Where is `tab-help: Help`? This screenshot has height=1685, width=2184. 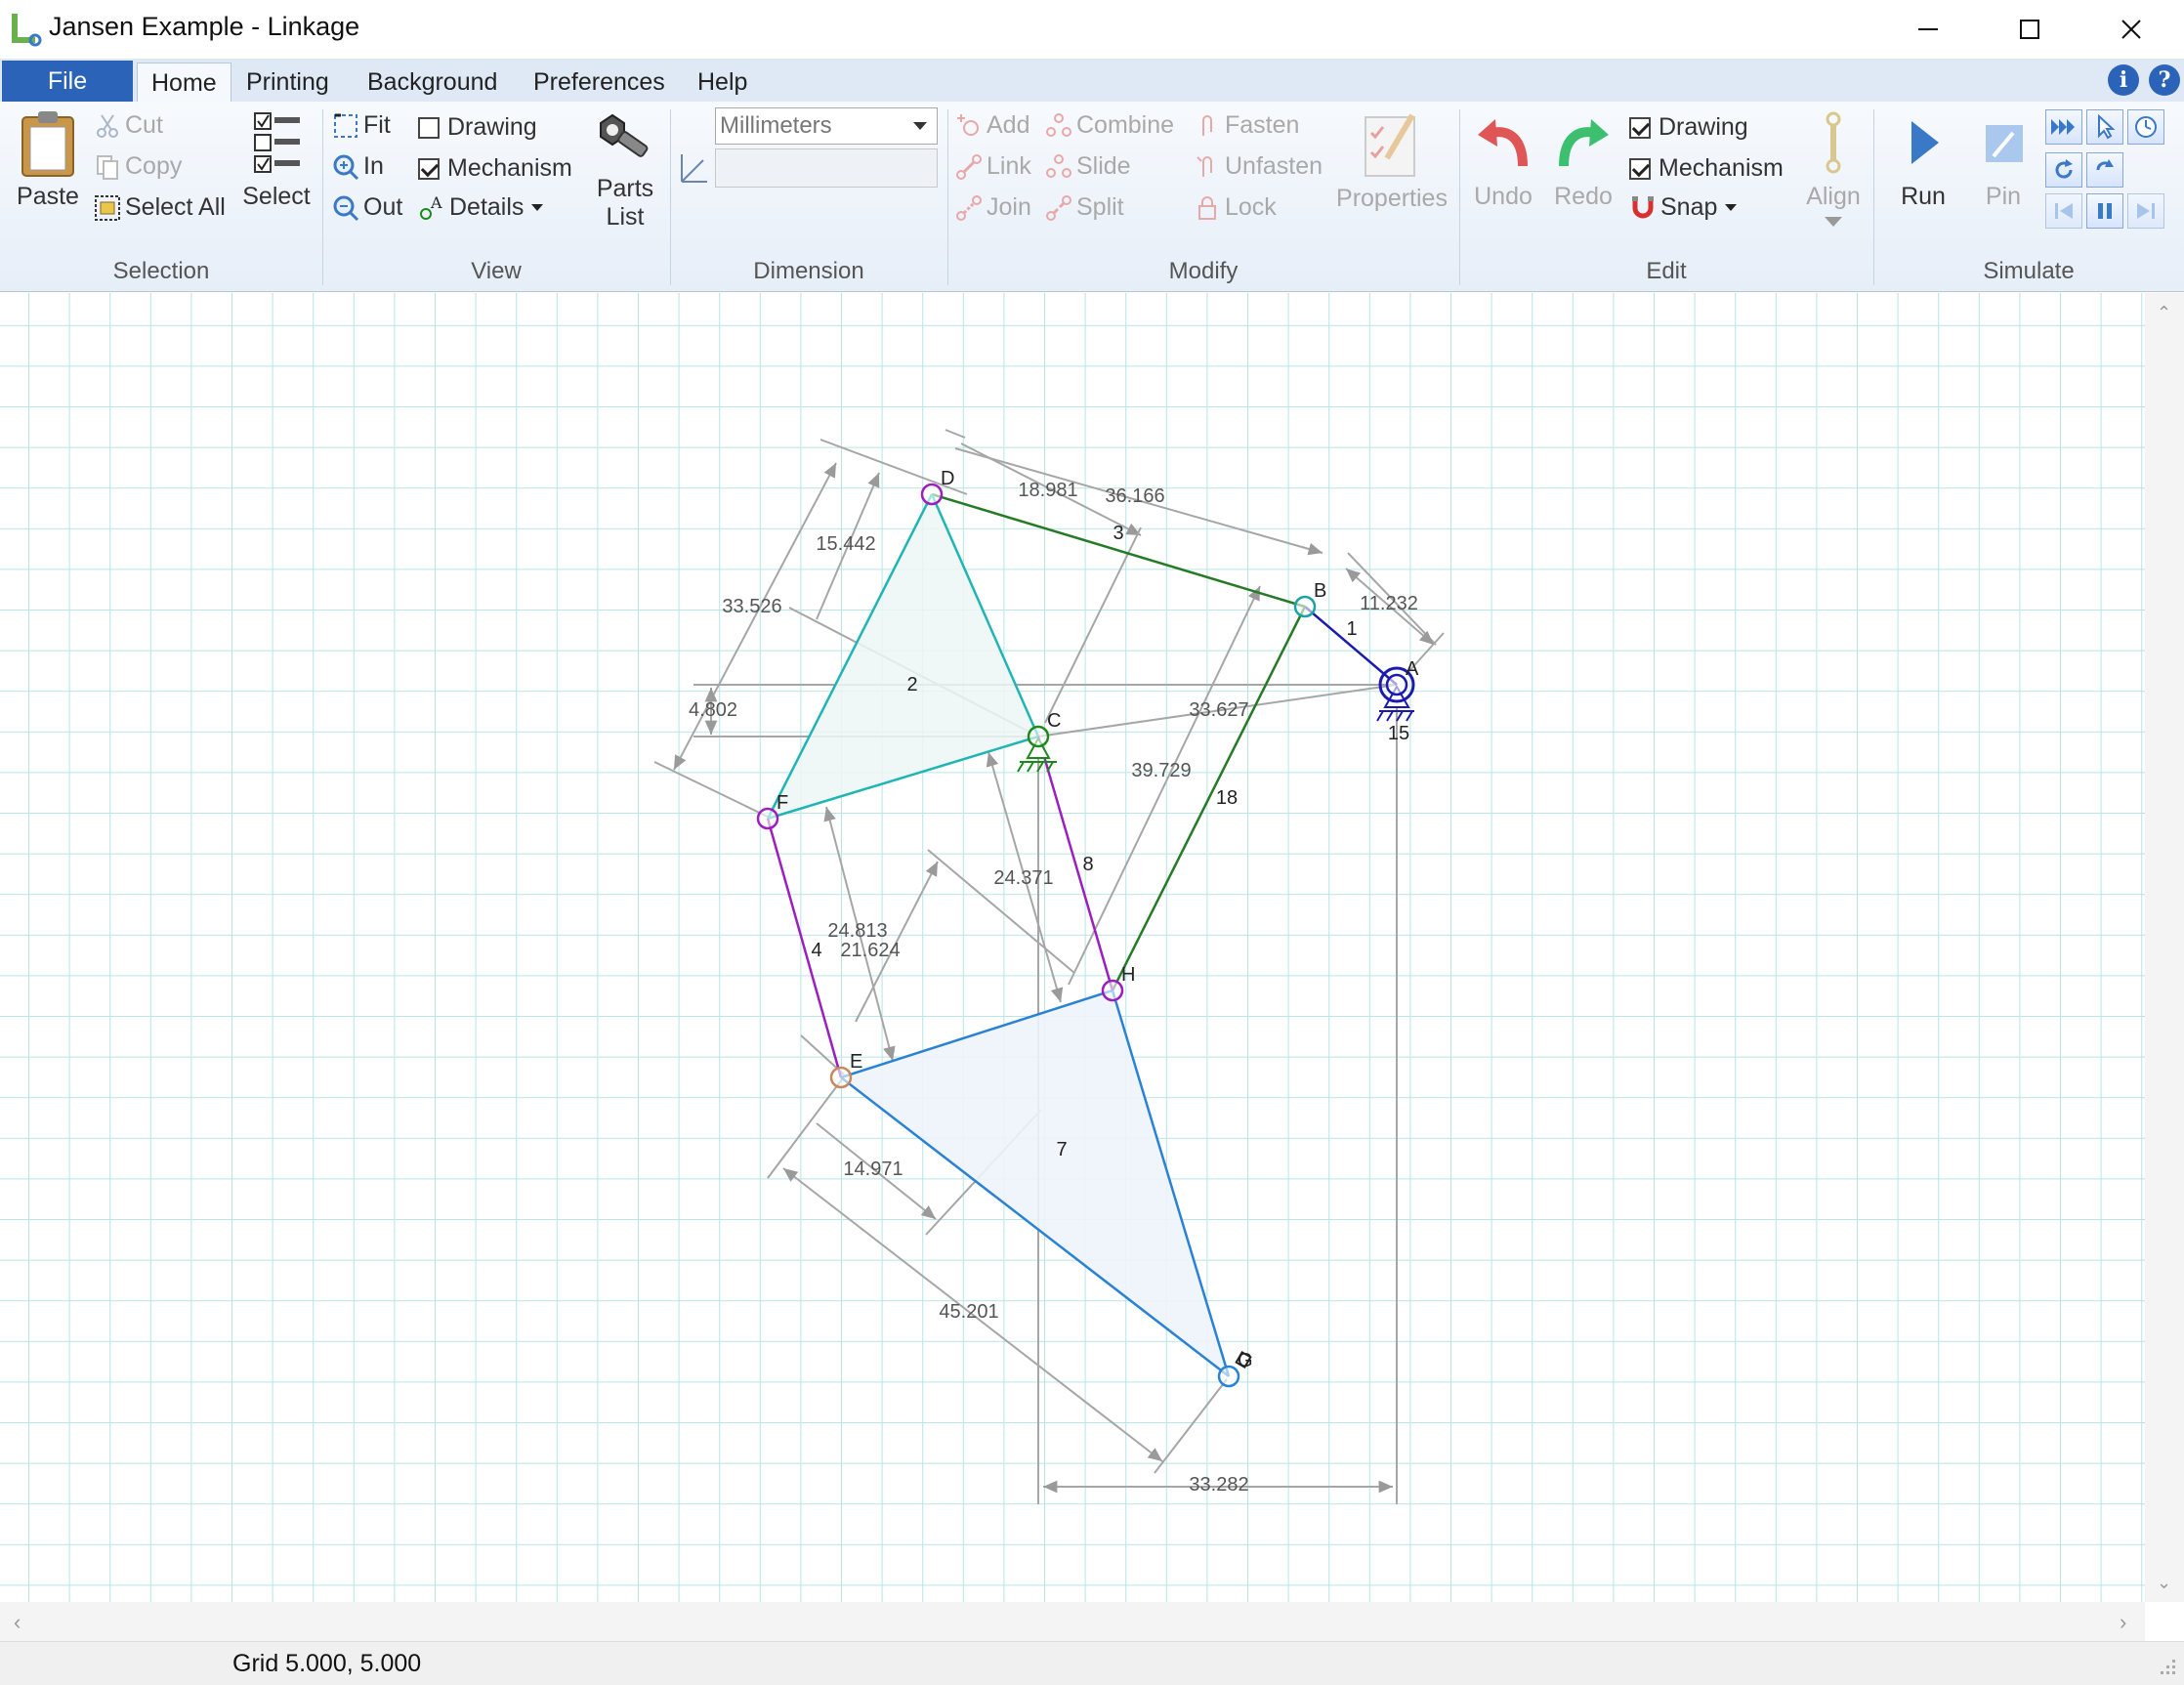 tab-help: Help is located at coordinates (722, 82).